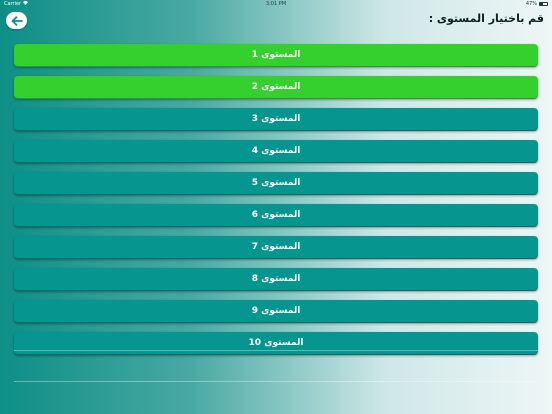 This screenshot has width=552, height=414. I want to click on list-divider, so click(276, 350).